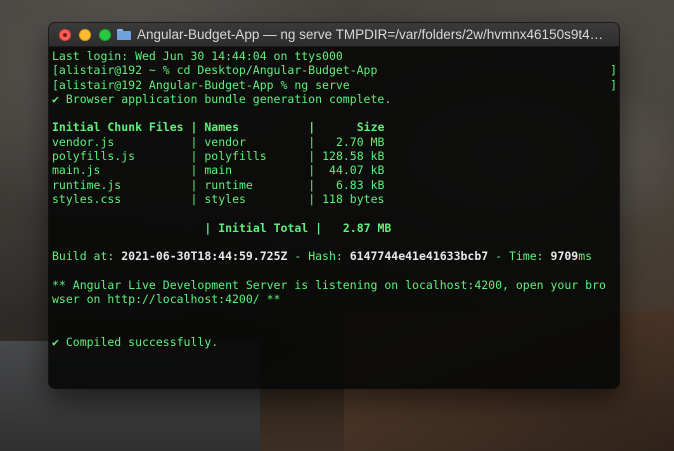  Describe the element at coordinates (83, 141) in the screenshot. I see `chunk-file: vendor.js` at that location.